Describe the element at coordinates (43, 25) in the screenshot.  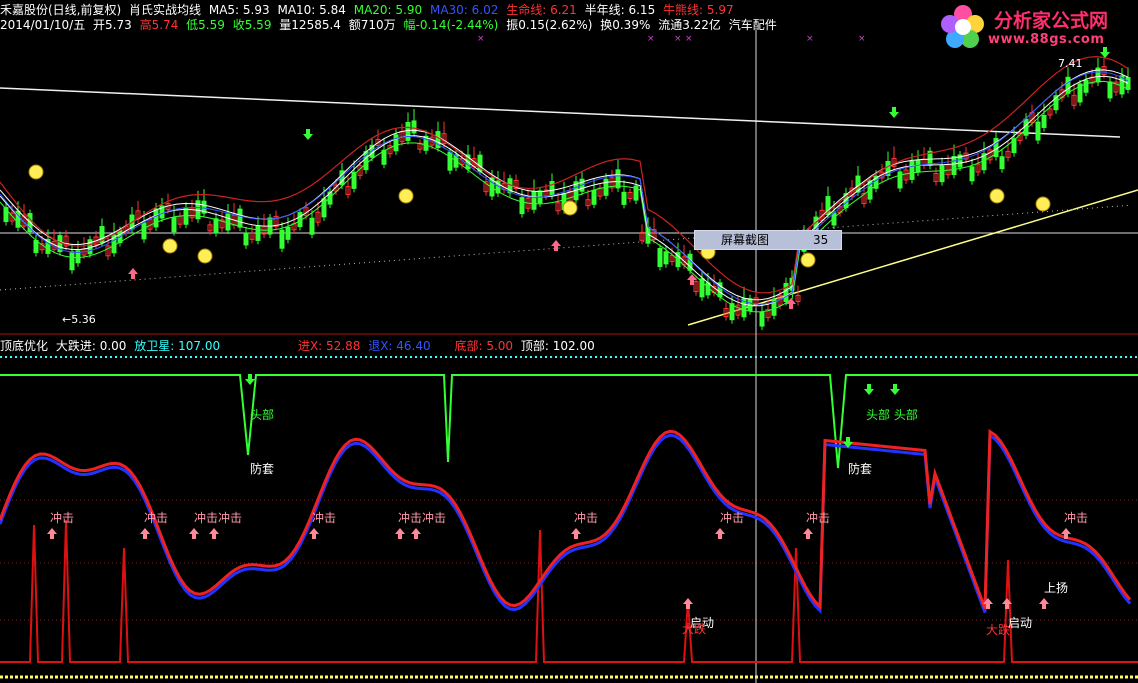
I see `date-label: 2014/01/10/五` at that location.